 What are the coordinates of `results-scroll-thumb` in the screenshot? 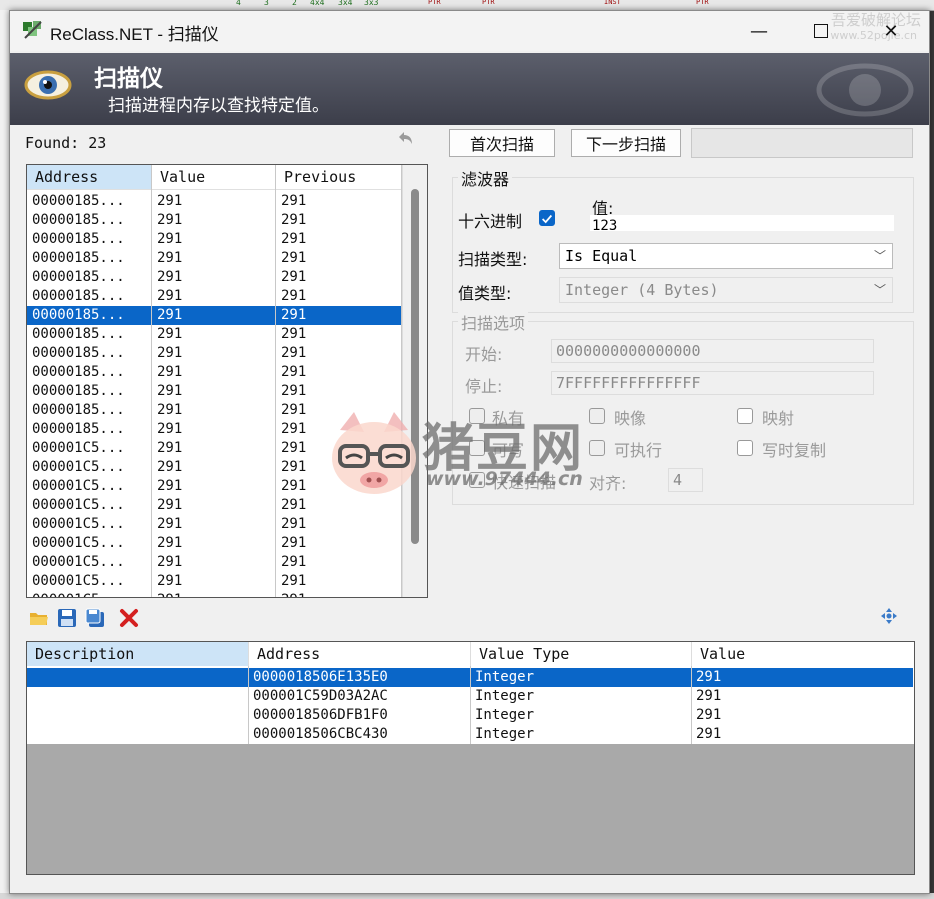 It's located at (415, 366).